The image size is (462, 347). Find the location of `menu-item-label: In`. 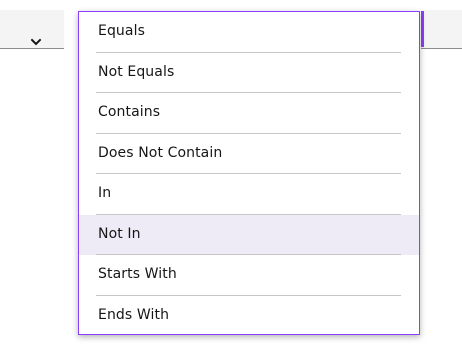

menu-item-label: In is located at coordinates (105, 193).